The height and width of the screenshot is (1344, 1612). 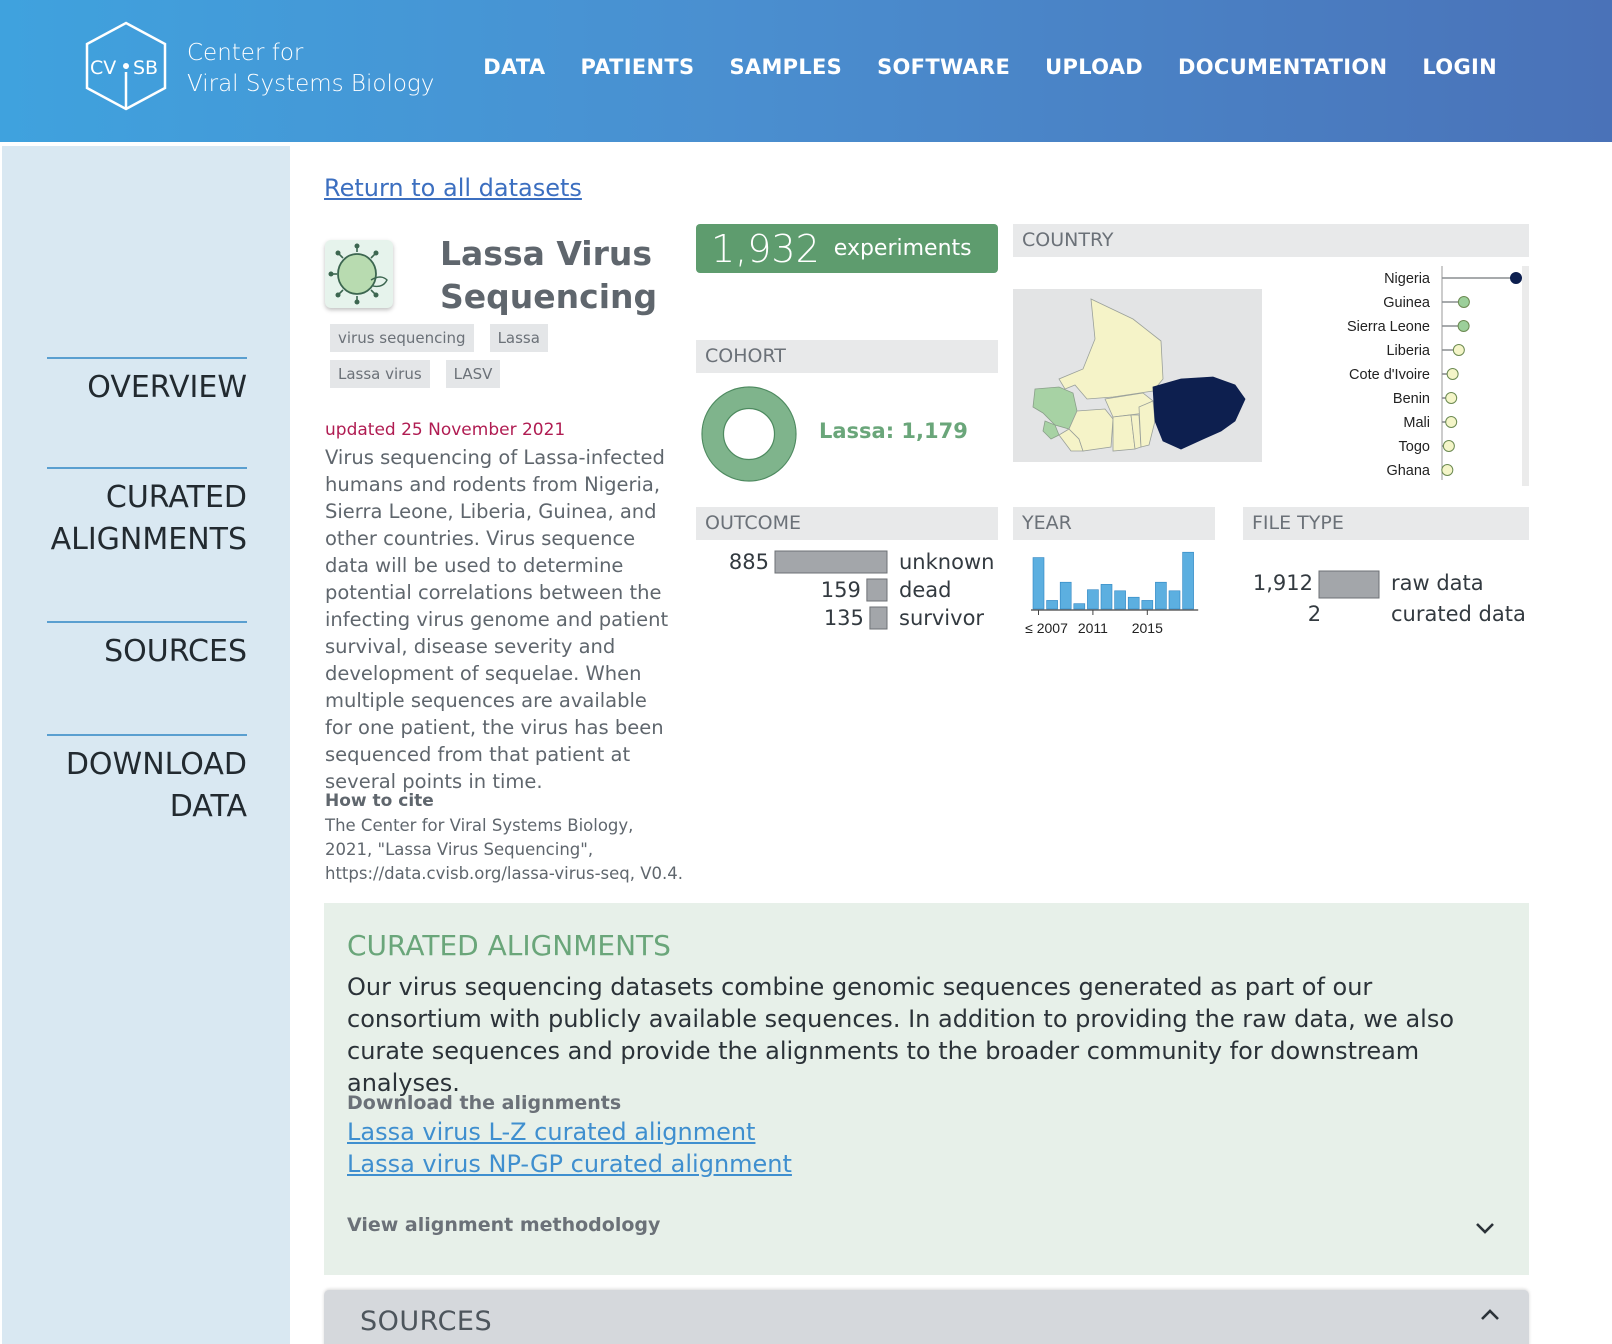 What do you see at coordinates (1459, 67) in the screenshot?
I see `nav-login: LOGIN` at bounding box center [1459, 67].